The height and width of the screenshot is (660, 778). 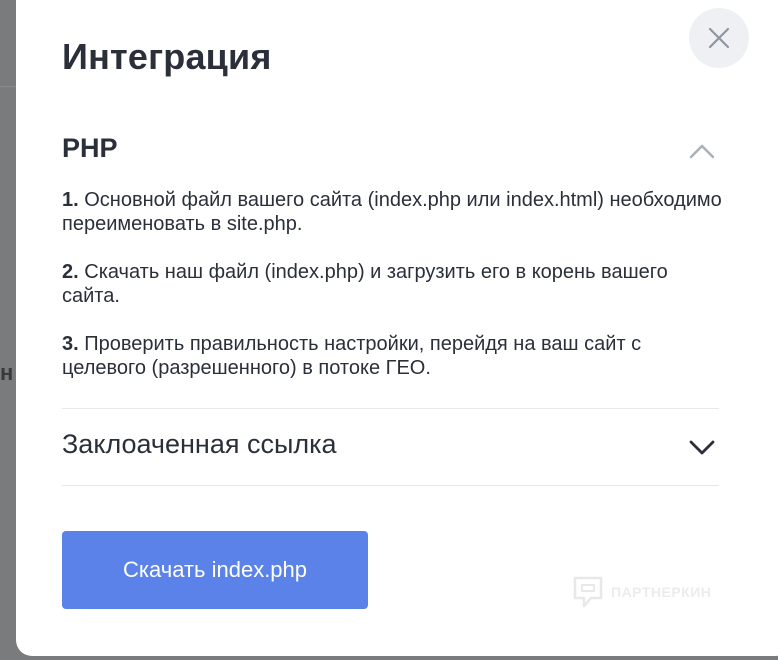 I want to click on watermark: ПАРТНЕРКИН, so click(x=642, y=592).